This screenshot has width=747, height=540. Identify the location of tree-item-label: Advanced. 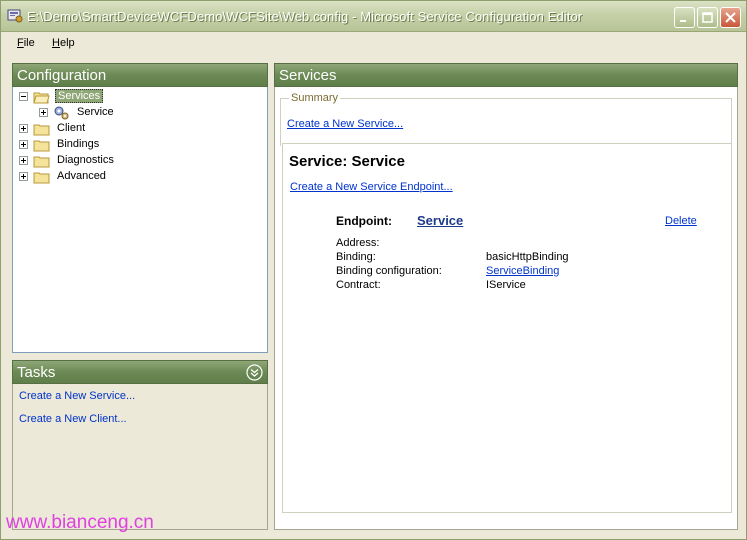
(81, 176).